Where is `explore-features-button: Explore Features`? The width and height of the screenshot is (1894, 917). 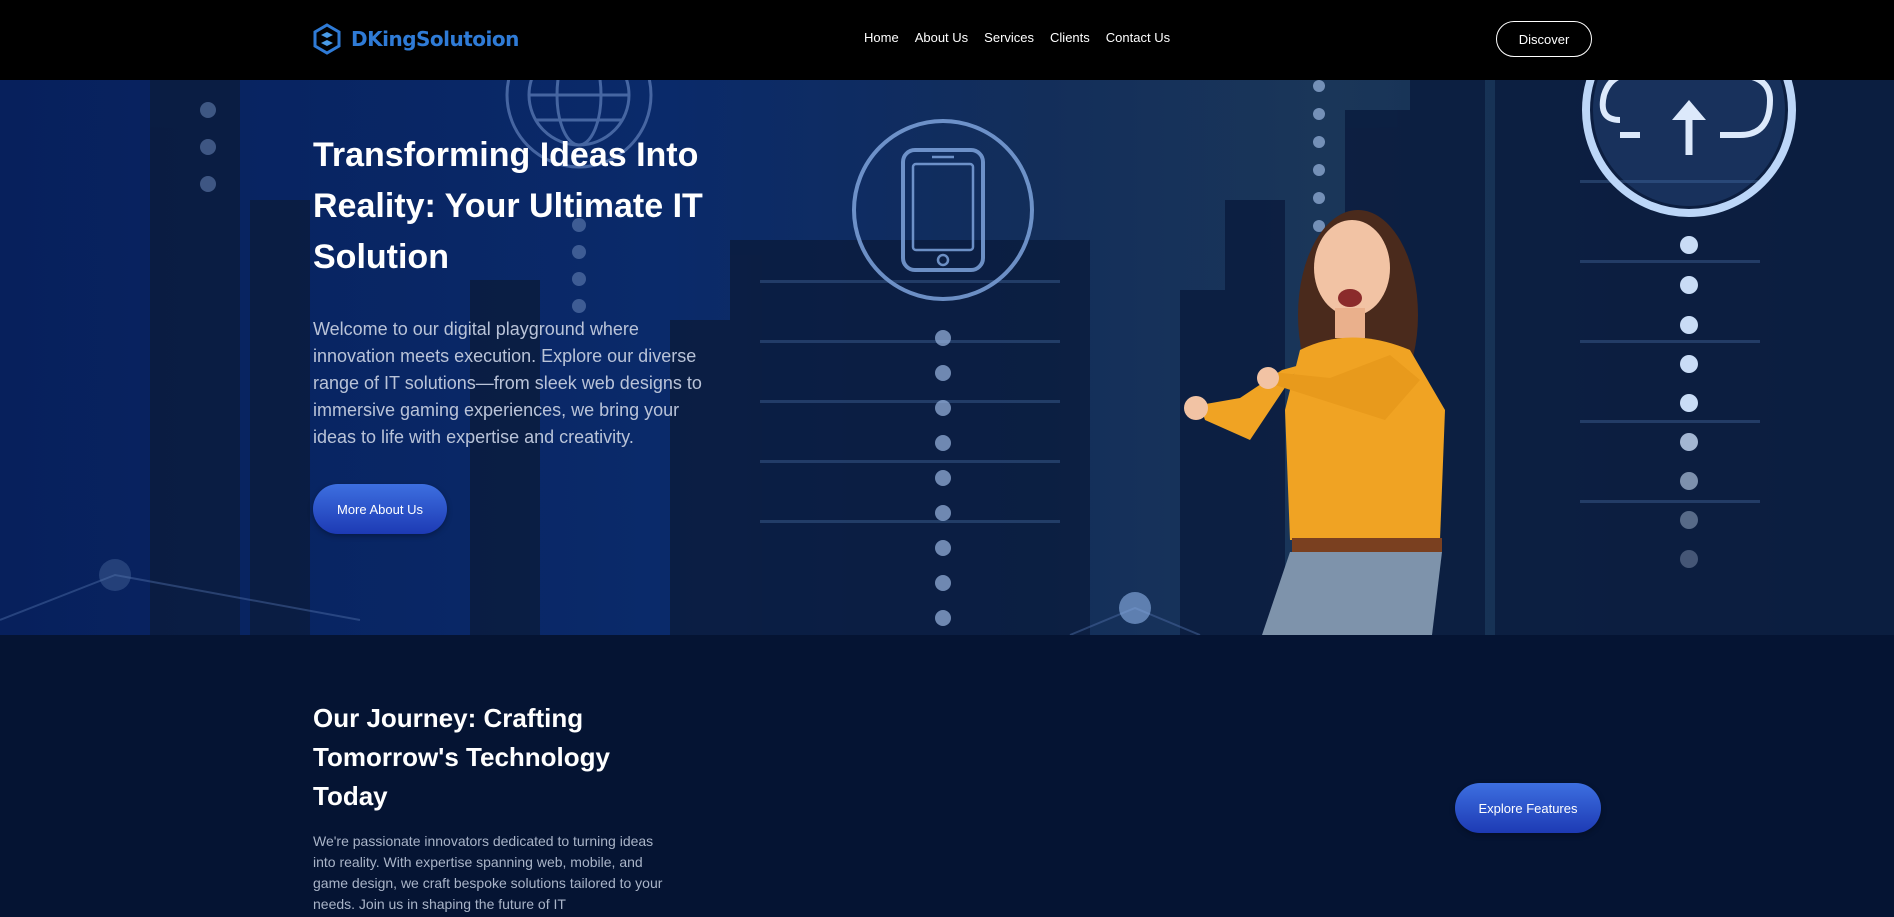
explore-features-button: Explore Features is located at coordinates (1528, 808).